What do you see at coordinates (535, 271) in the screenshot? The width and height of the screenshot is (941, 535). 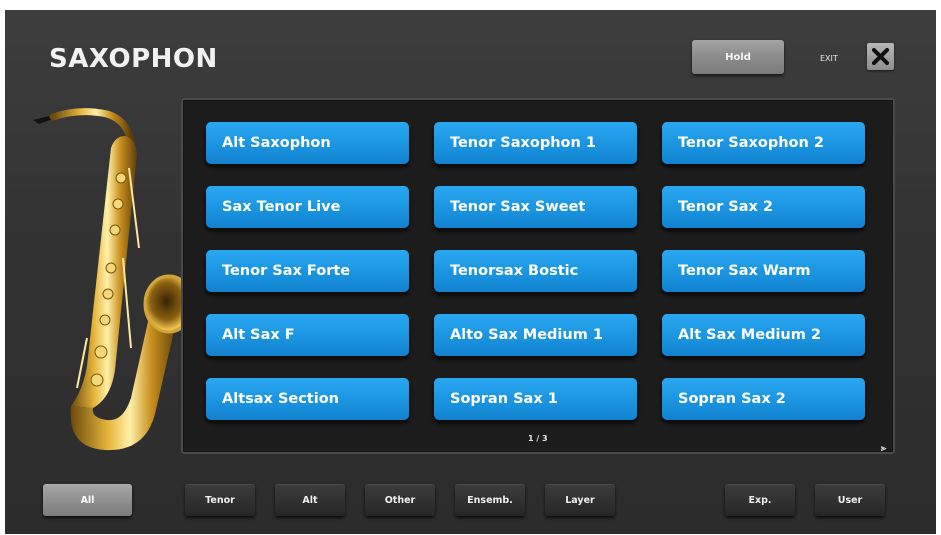 I see `voice-button: Tenorsax Bostic` at bounding box center [535, 271].